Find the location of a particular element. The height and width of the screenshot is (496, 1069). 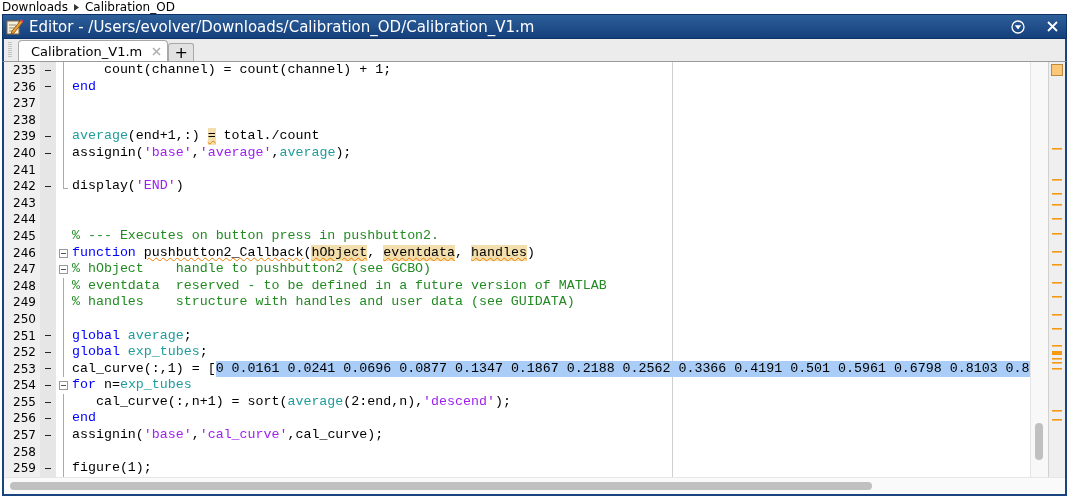

line-number: 255 is located at coordinates (24, 402).